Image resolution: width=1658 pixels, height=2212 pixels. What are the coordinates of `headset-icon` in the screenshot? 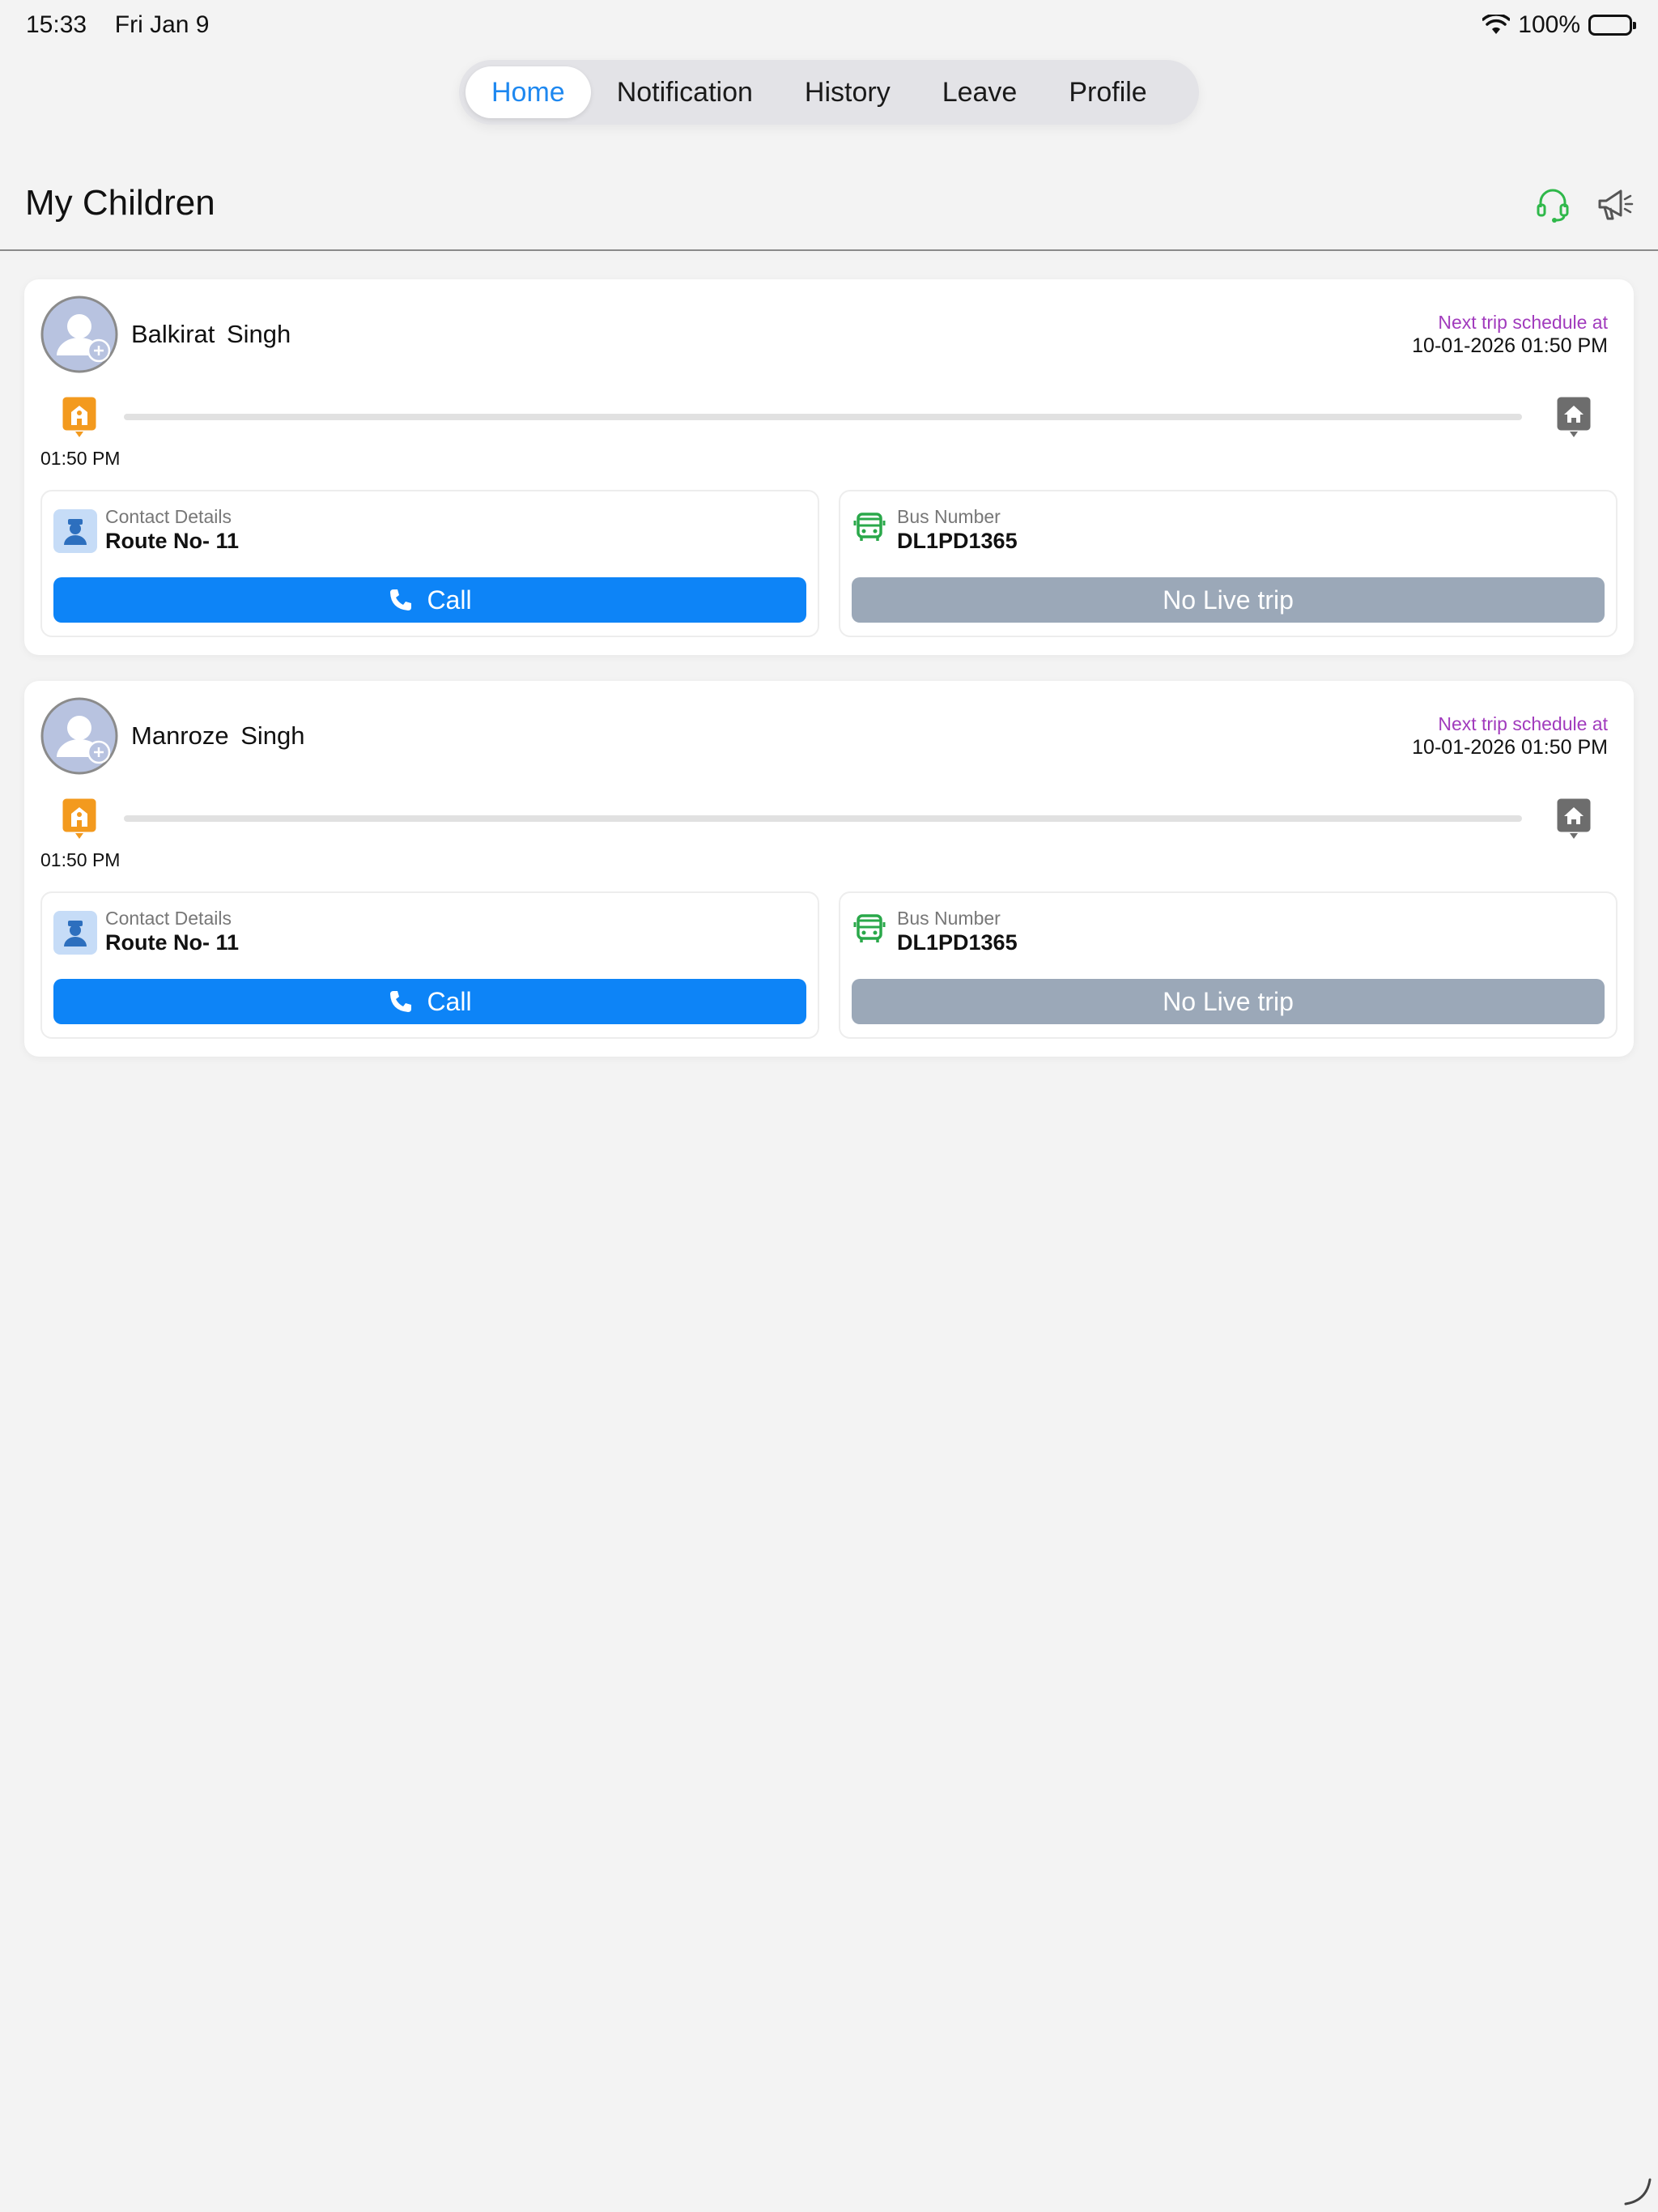 It's located at (1552, 204).